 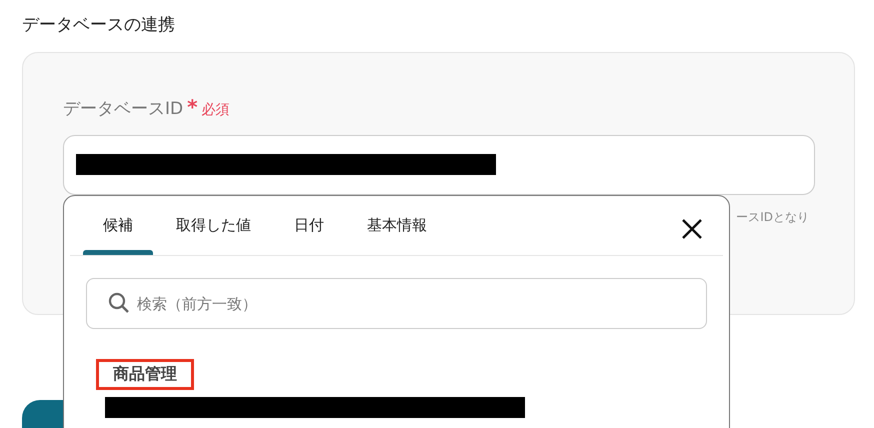 I want to click on item-title: 商品管理, so click(x=145, y=374).